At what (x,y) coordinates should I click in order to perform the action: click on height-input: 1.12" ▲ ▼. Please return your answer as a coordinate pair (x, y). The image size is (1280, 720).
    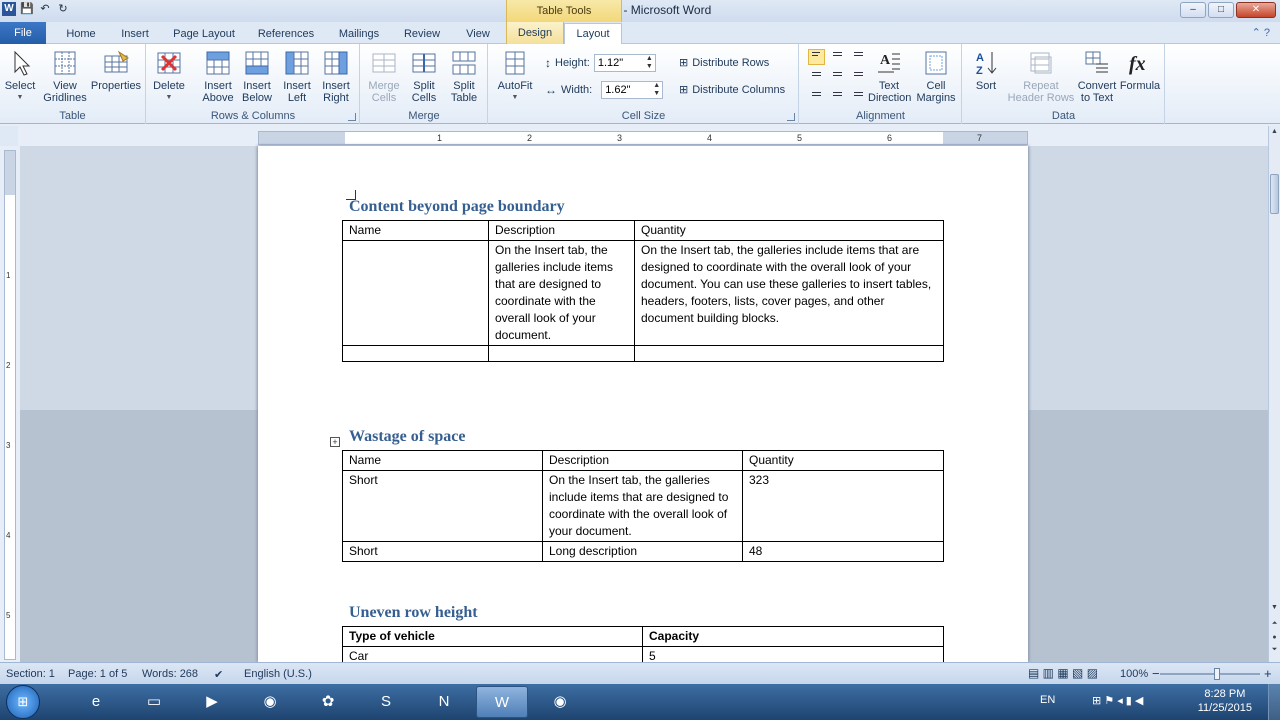
    Looking at the image, I should click on (624, 63).